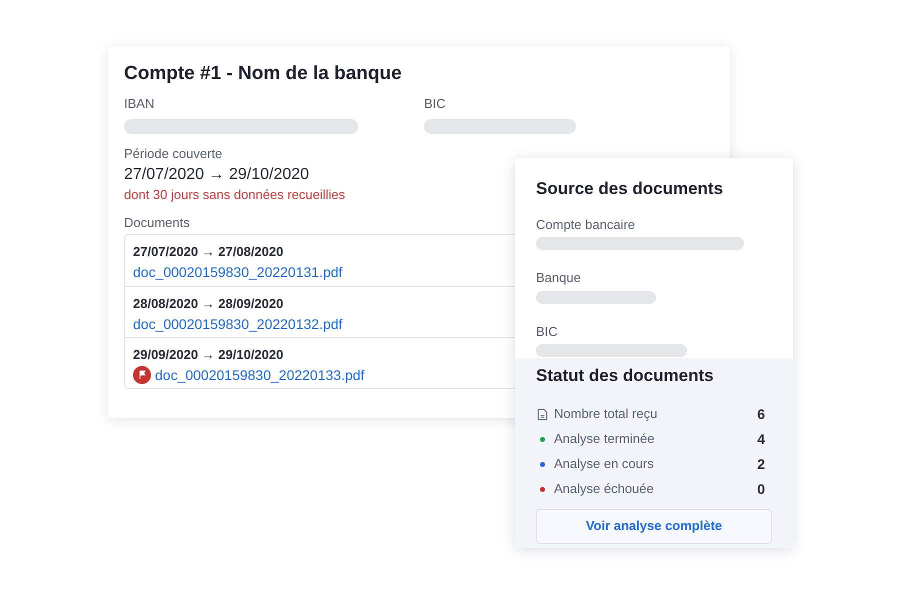 The image size is (900, 600). I want to click on warning-text: dont 30 jours sans données recueillies, so click(235, 194).